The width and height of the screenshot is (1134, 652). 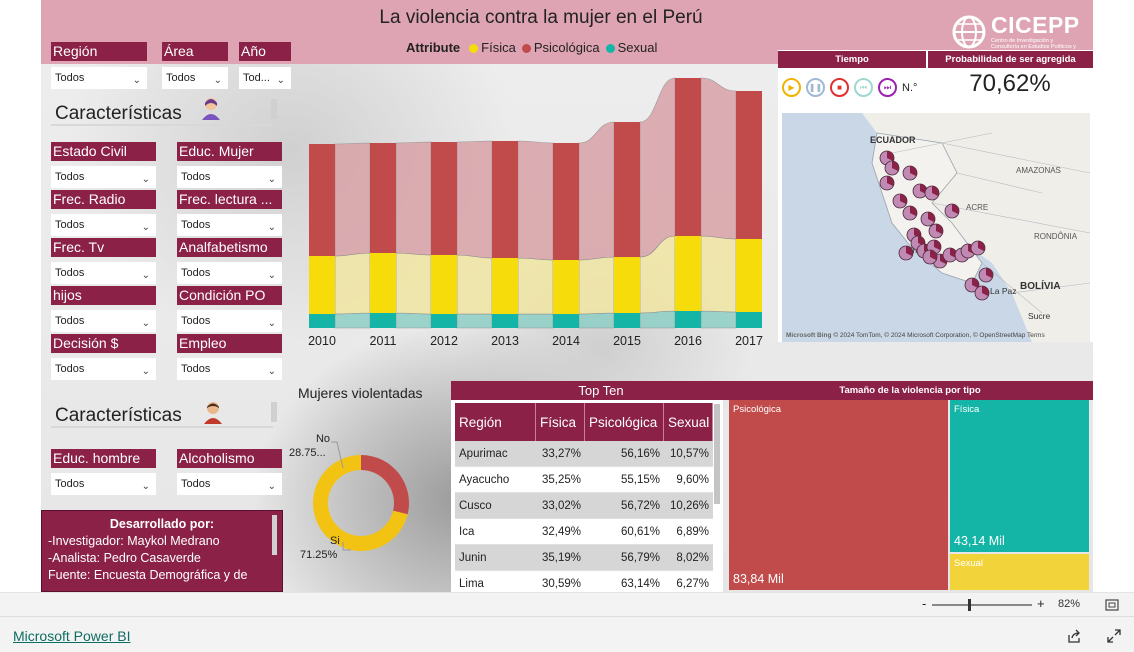 I want to click on bar-física-2016, so click(x=688, y=273).